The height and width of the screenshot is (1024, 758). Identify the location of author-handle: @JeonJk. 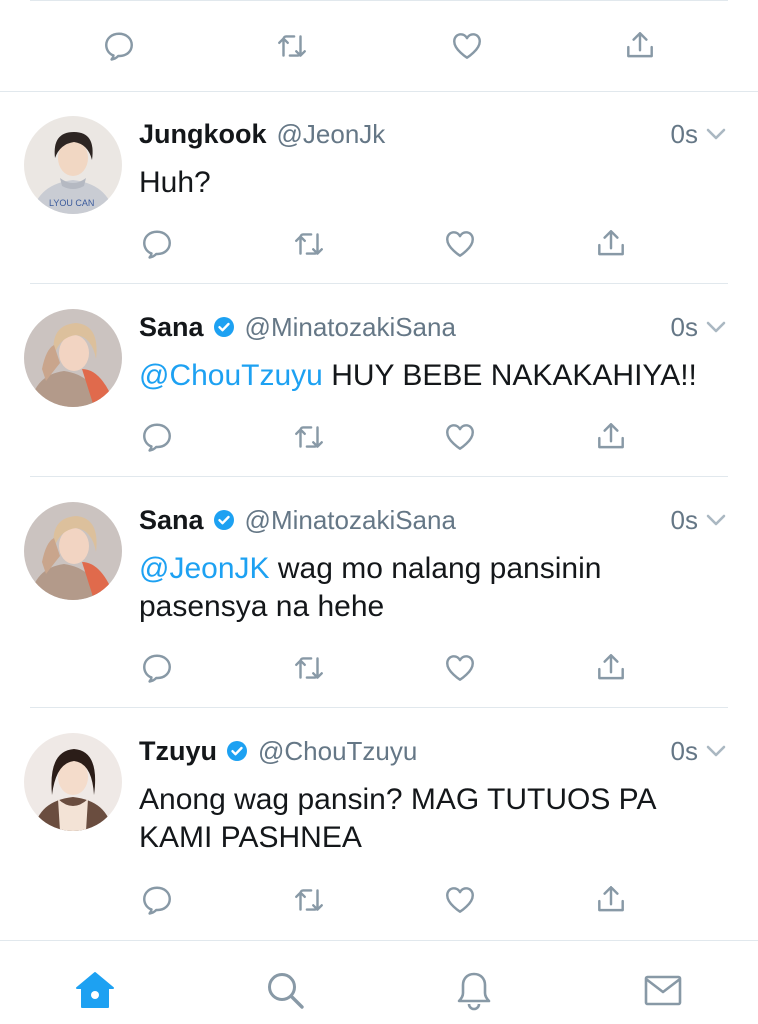
(331, 134).